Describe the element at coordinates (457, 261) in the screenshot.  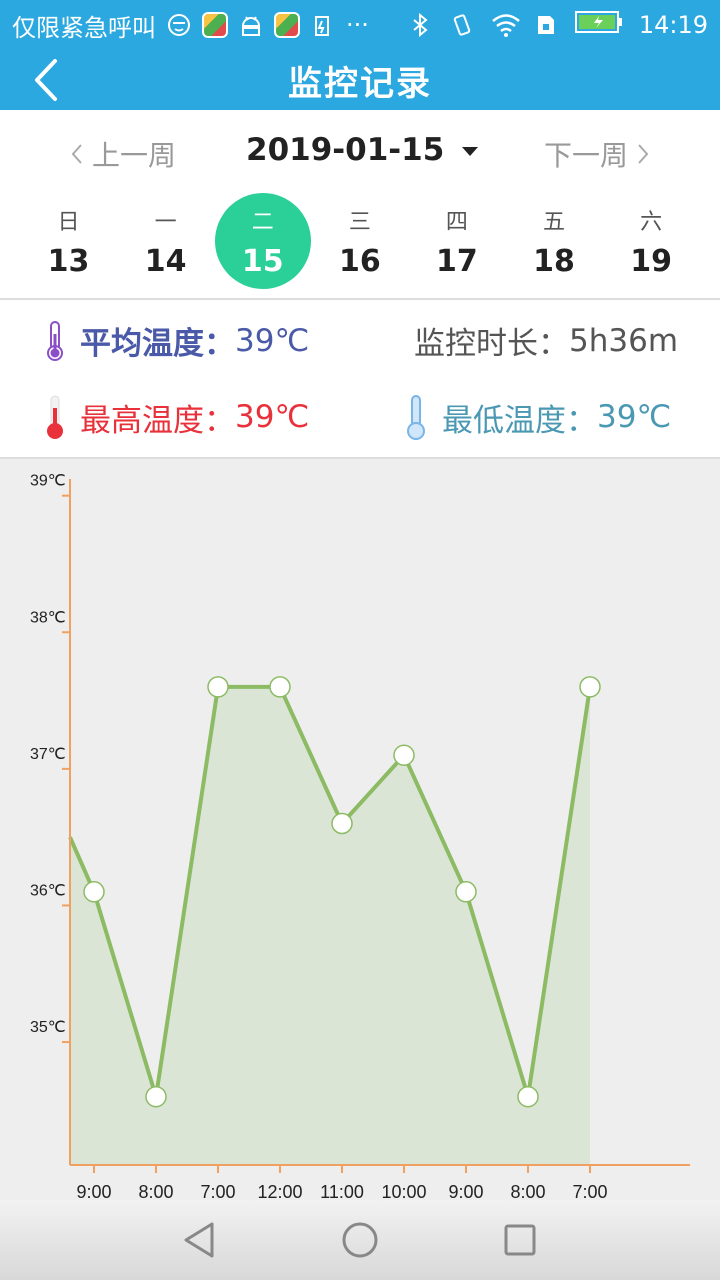
I see `day-number: 17` at that location.